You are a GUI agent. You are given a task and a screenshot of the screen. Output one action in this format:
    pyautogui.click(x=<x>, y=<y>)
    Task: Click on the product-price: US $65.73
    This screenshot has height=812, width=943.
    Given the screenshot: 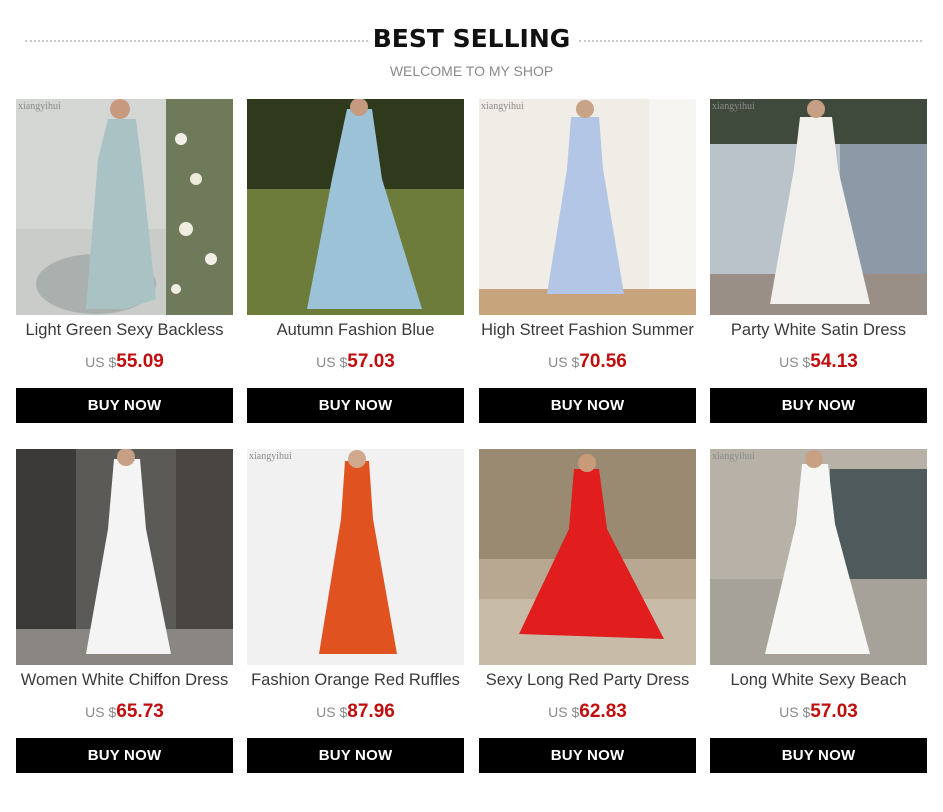 What is the action you would take?
    pyautogui.click(x=124, y=712)
    